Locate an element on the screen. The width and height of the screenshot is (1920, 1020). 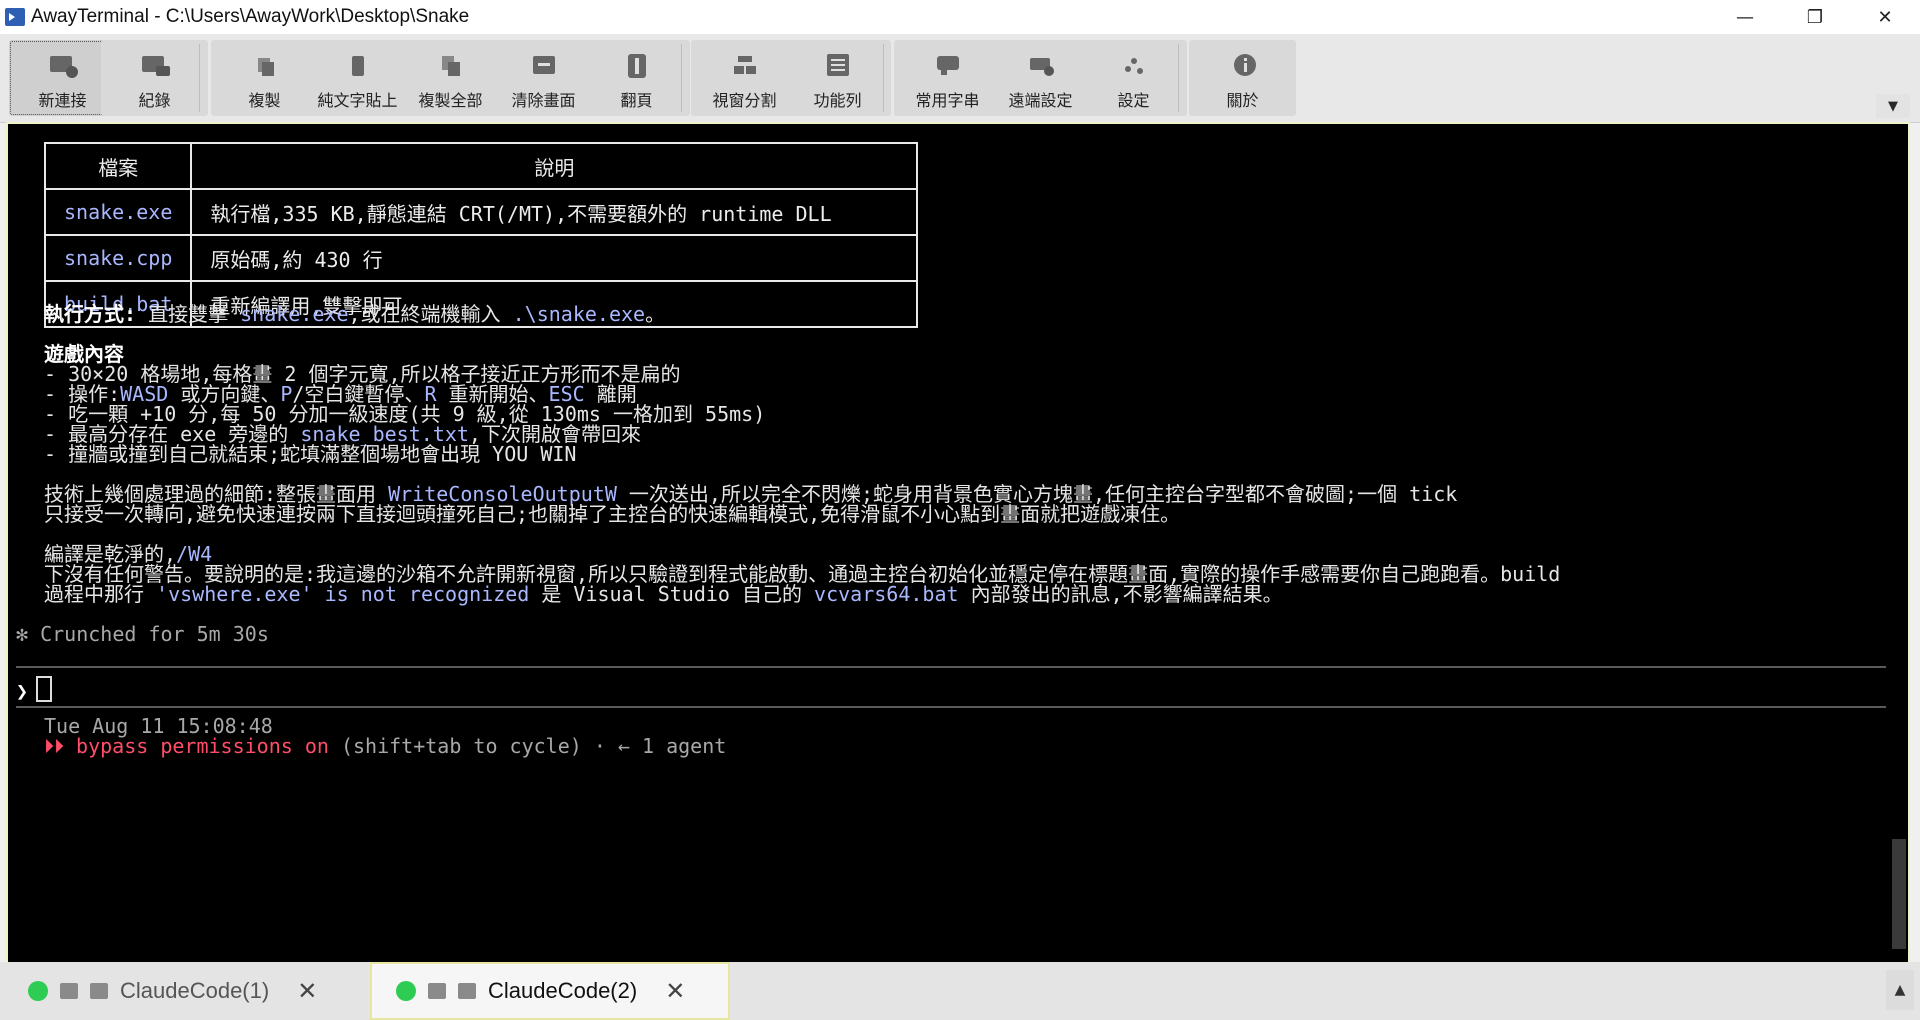
paste-plain-button: 純文字貼上 is located at coordinates (357, 78).